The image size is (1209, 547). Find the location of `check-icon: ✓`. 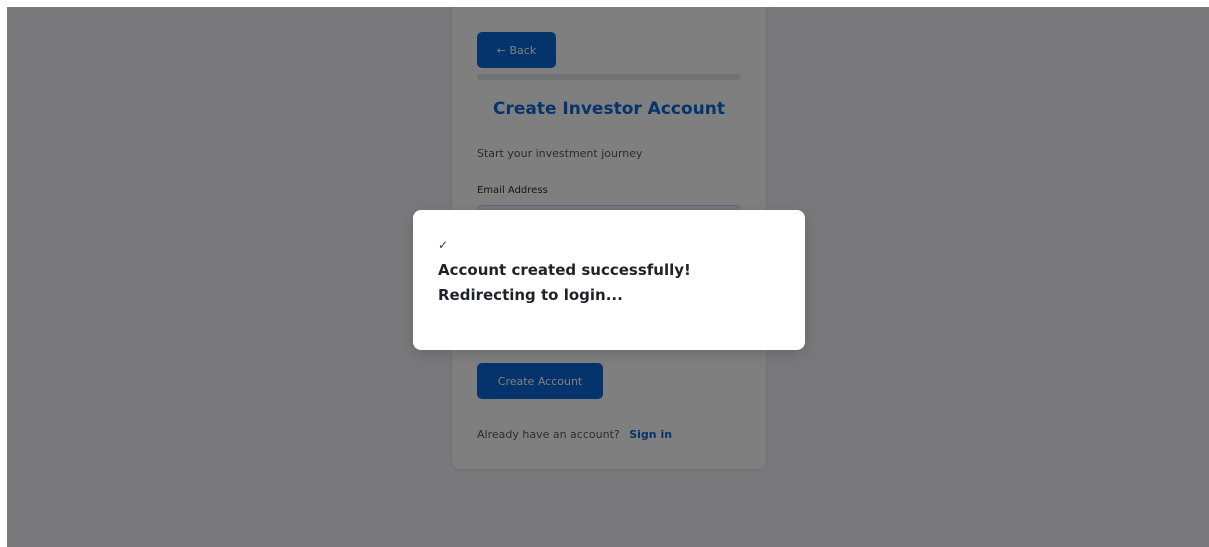

check-icon: ✓ is located at coordinates (443, 245).